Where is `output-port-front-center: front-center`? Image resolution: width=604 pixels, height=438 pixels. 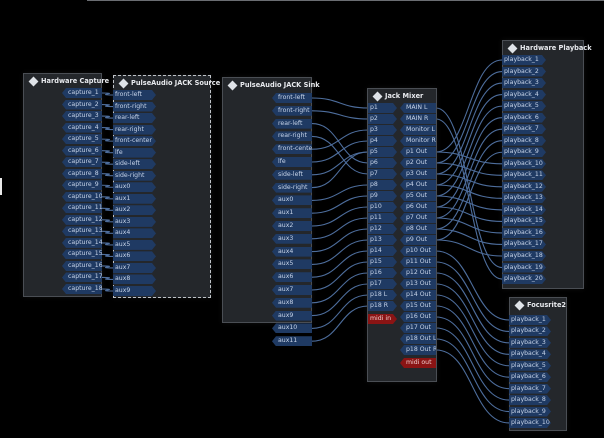
output-port-front-center: front-center is located at coordinates (292, 149).